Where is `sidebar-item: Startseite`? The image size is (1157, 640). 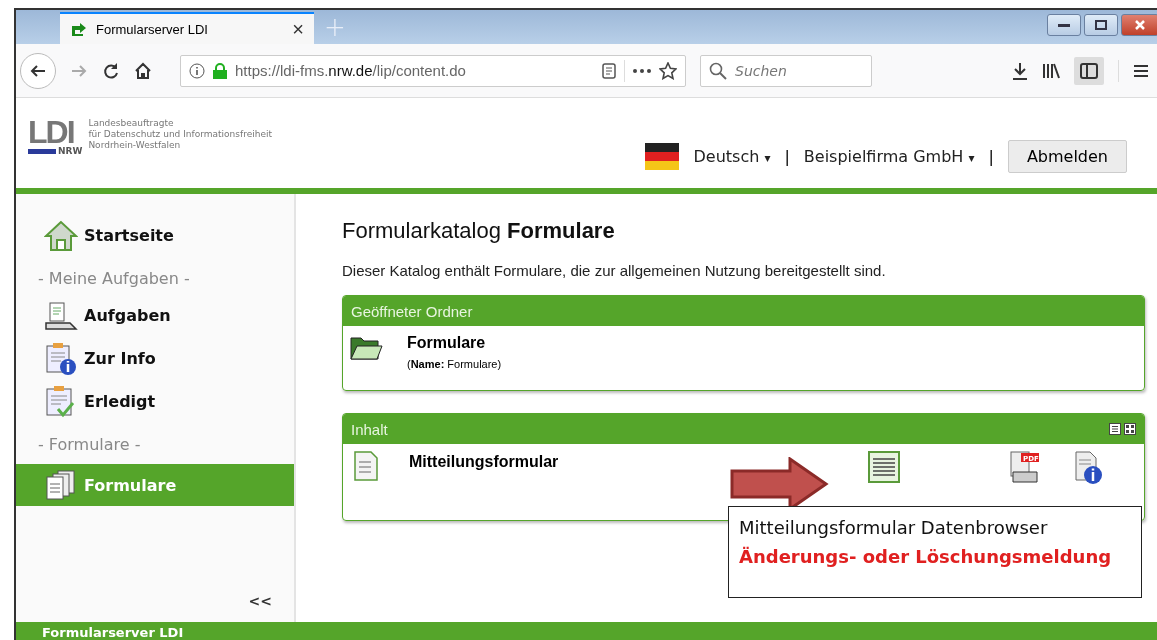
sidebar-item: Startseite is located at coordinates (155, 235).